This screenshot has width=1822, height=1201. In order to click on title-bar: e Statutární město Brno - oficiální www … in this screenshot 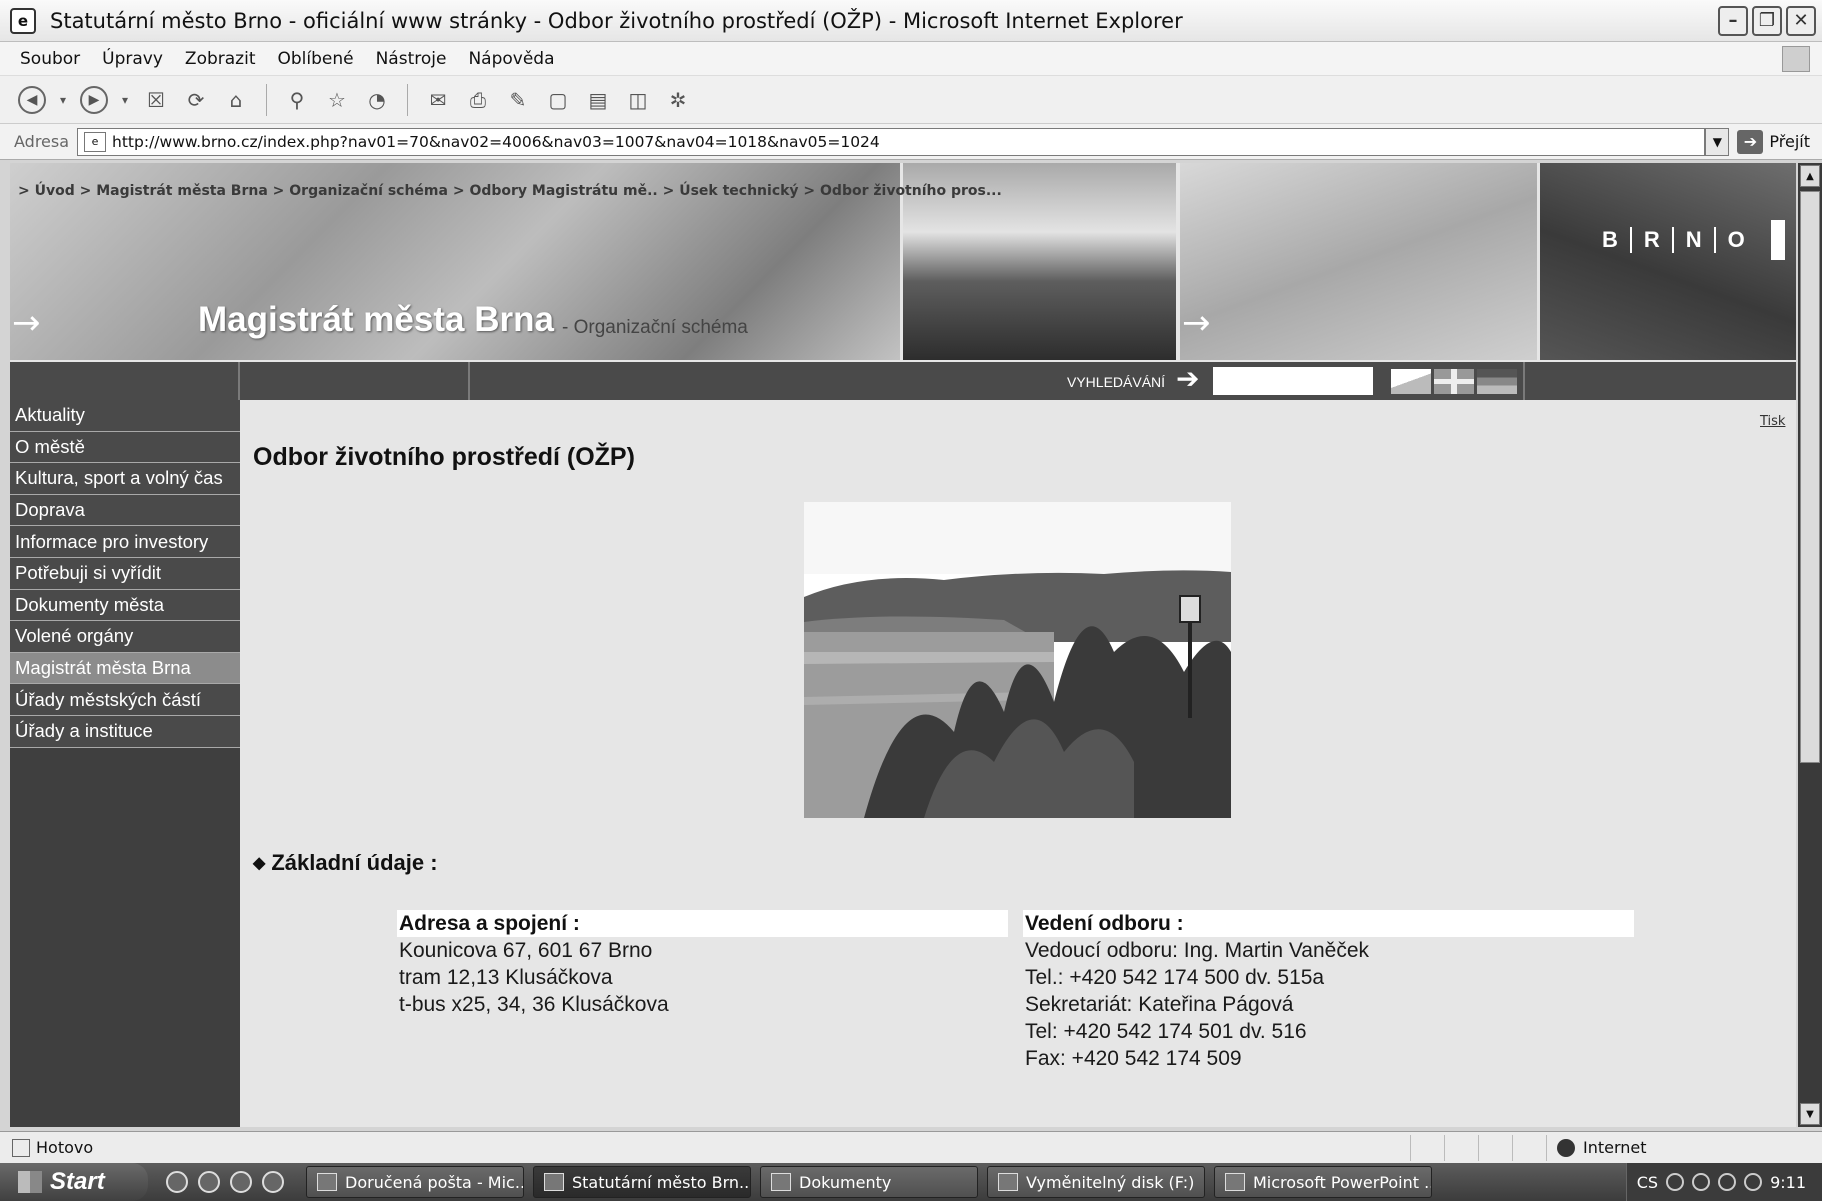, I will do `click(911, 21)`.